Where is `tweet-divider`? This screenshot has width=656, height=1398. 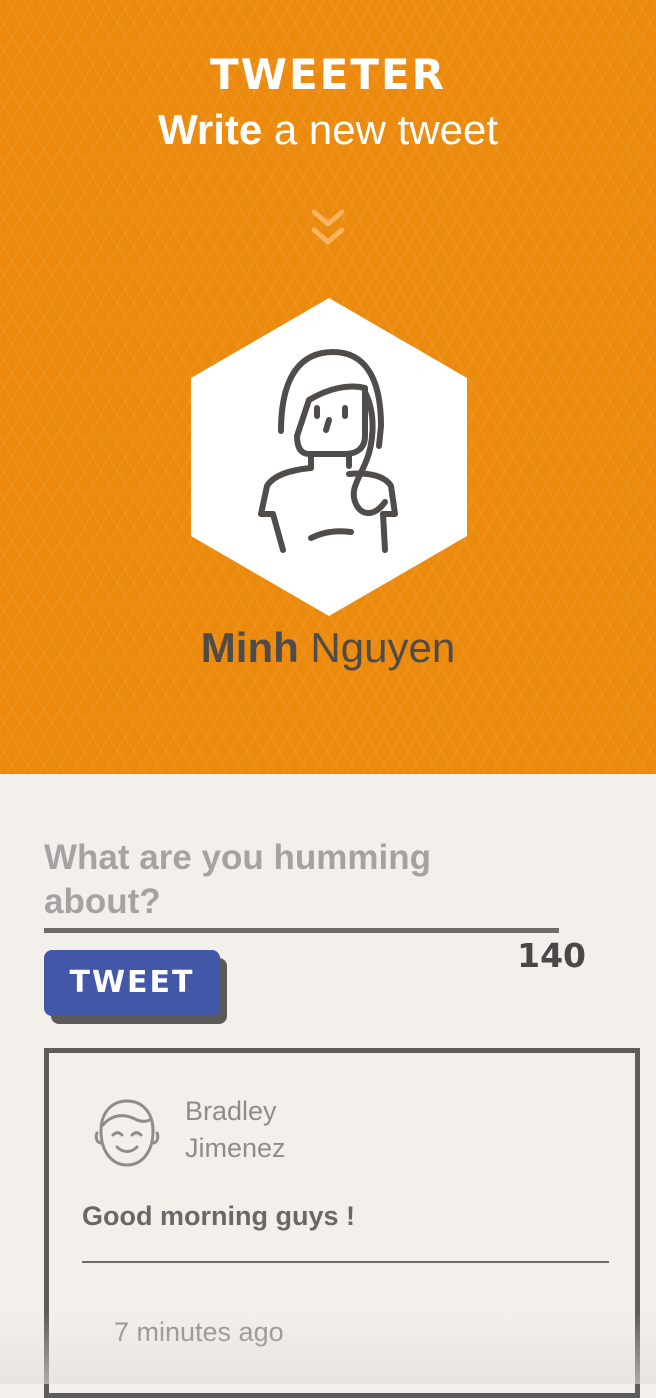 tweet-divider is located at coordinates (345, 1262).